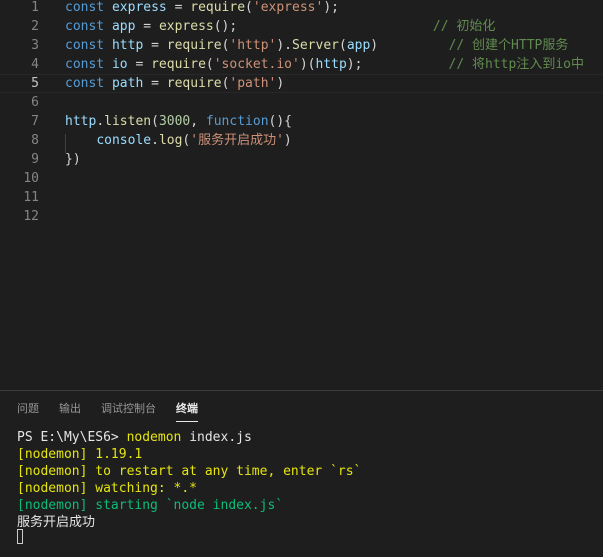 The image size is (603, 557). I want to click on line-number: 8, so click(35, 140).